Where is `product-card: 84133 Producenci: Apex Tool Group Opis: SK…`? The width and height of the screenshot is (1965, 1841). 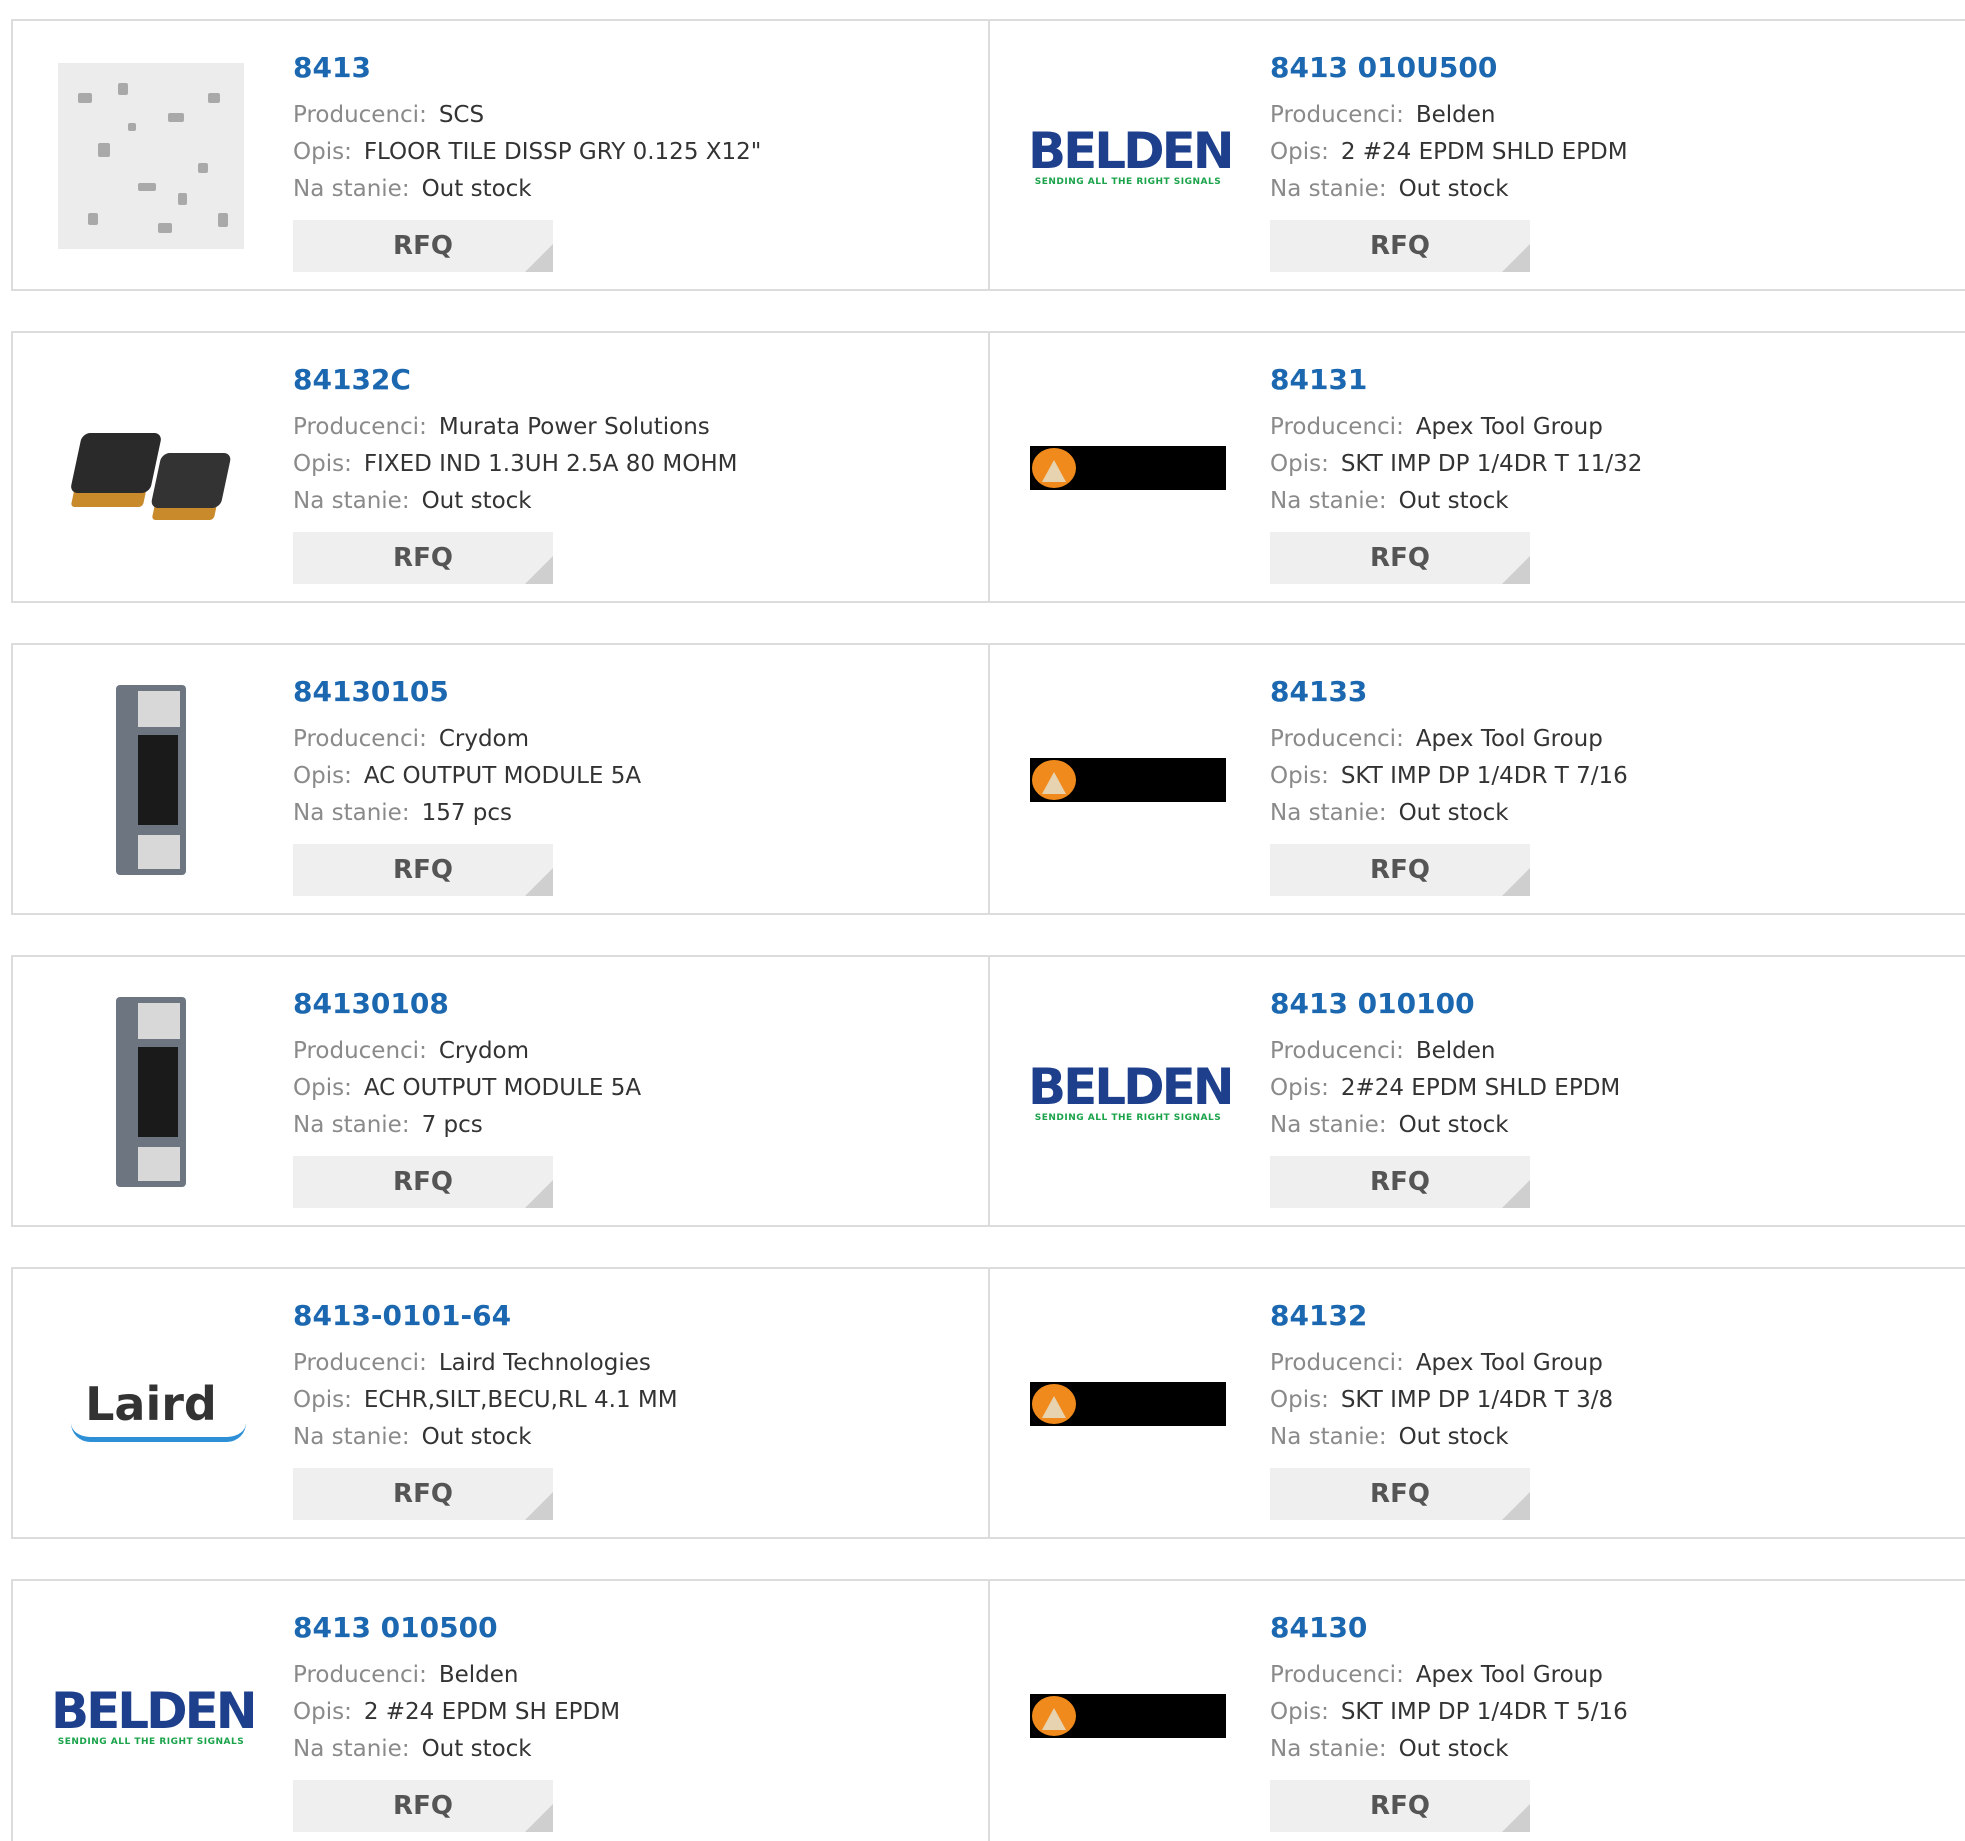 product-card: 84133 Producenci: Apex Tool Group Opis: SK… is located at coordinates (1477, 779).